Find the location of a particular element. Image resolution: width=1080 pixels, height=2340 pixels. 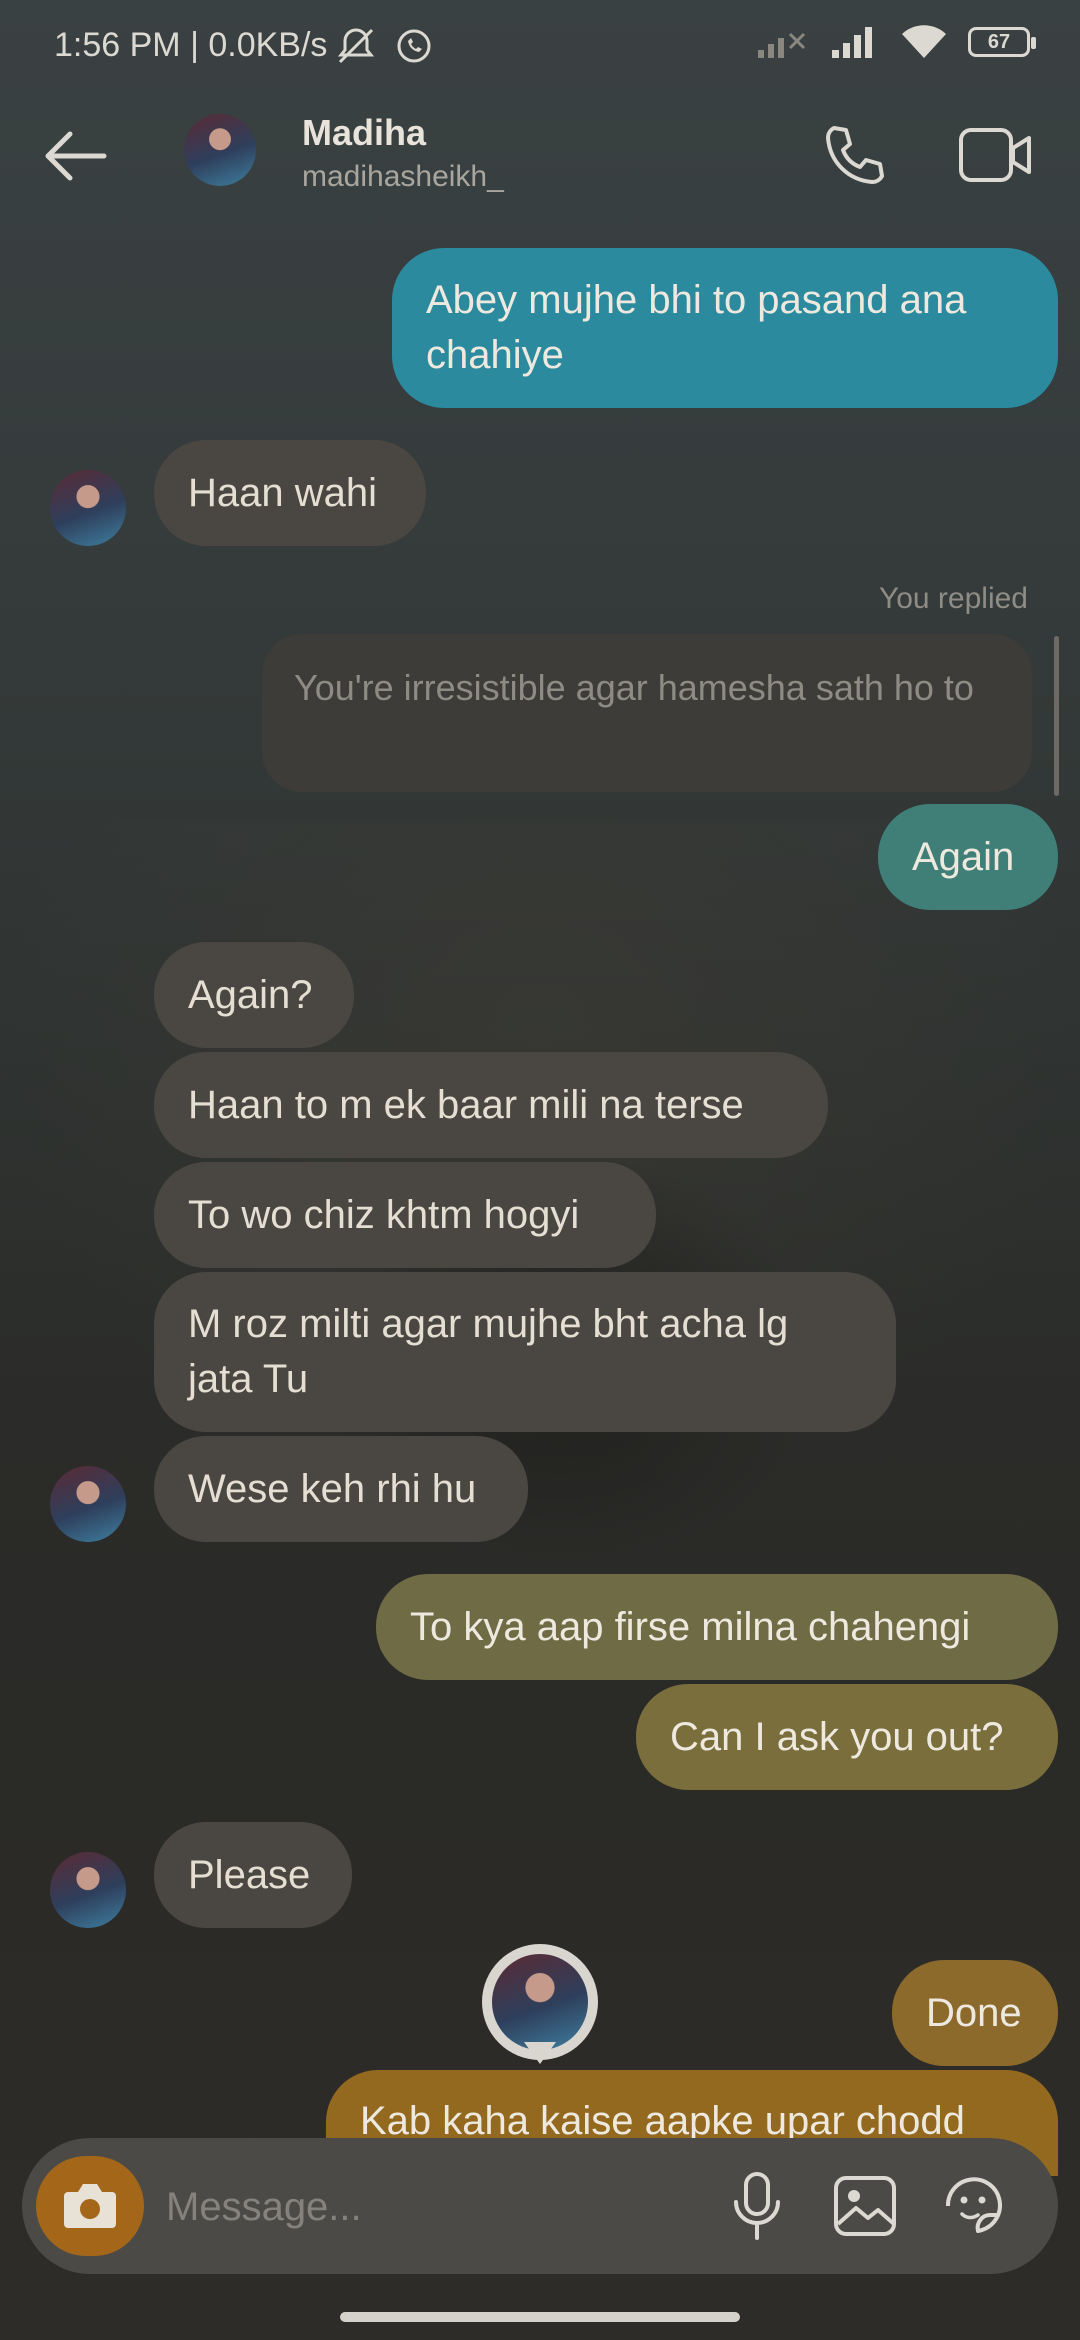

voice-call-button is located at coordinates (855, 155).